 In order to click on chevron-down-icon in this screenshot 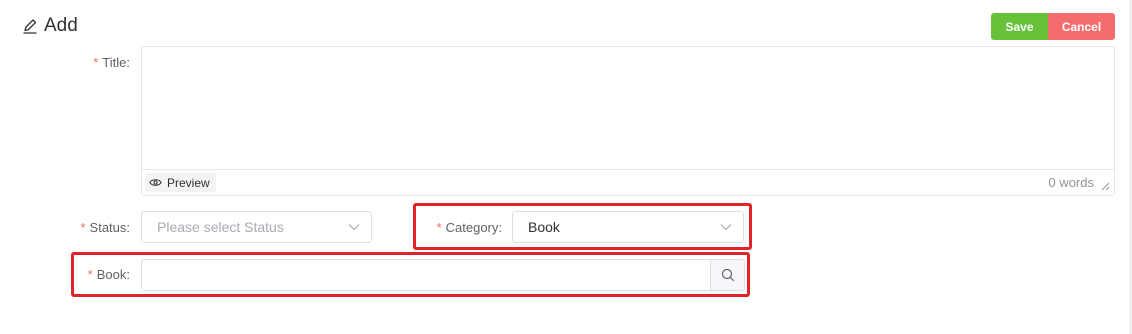, I will do `click(354, 227)`.